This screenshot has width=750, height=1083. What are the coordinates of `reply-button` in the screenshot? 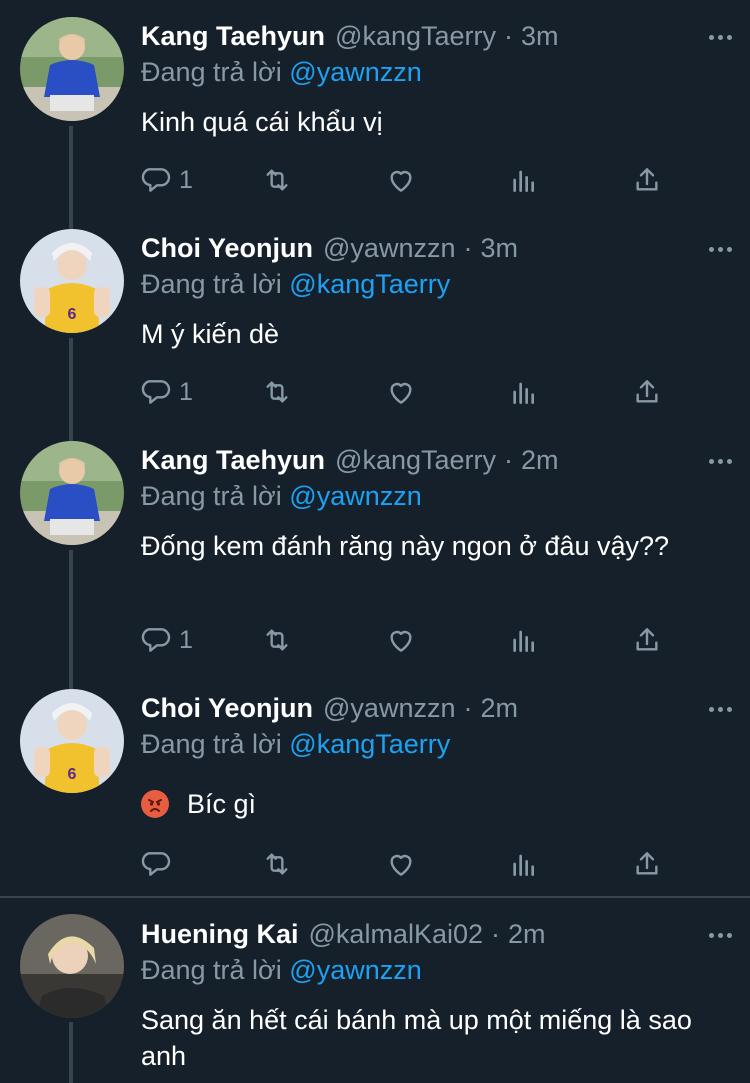 It's located at (160, 864).